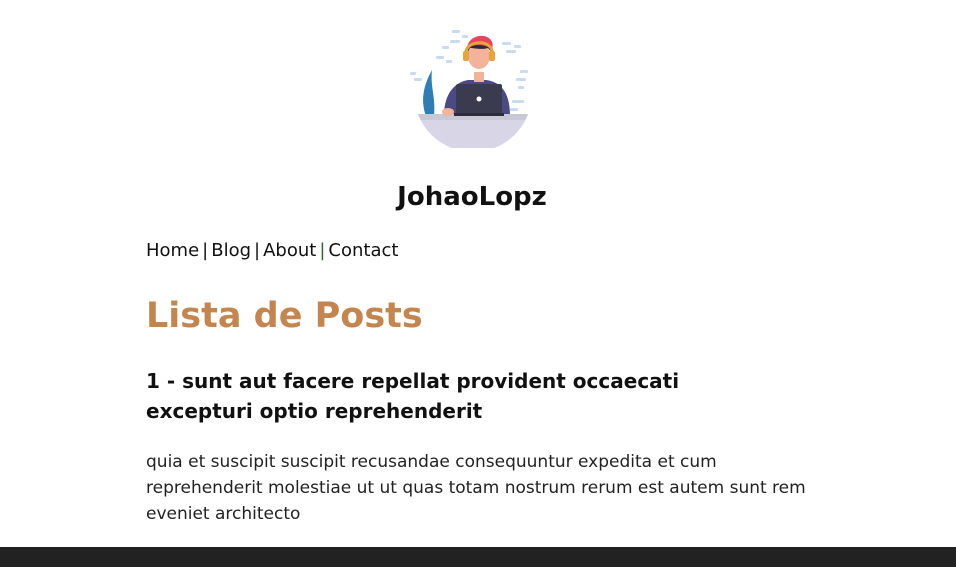 This screenshot has height=567, width=956. I want to click on nav-link-about: About, so click(289, 250).